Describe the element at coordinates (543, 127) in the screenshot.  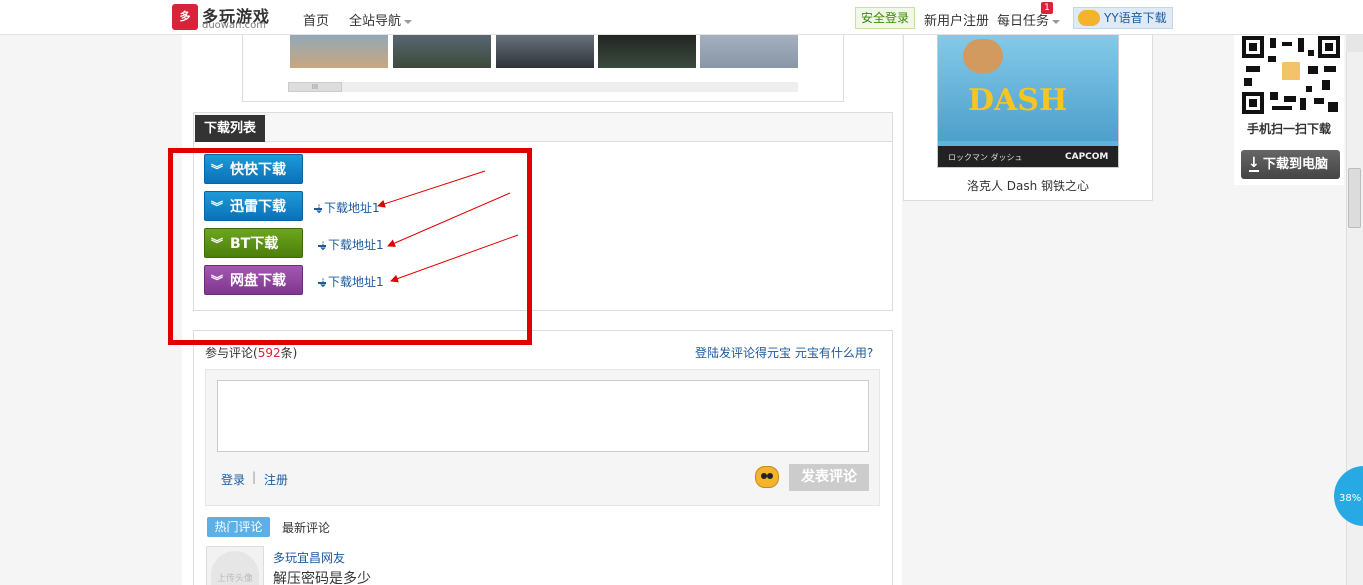
I see `download-panel-header` at that location.